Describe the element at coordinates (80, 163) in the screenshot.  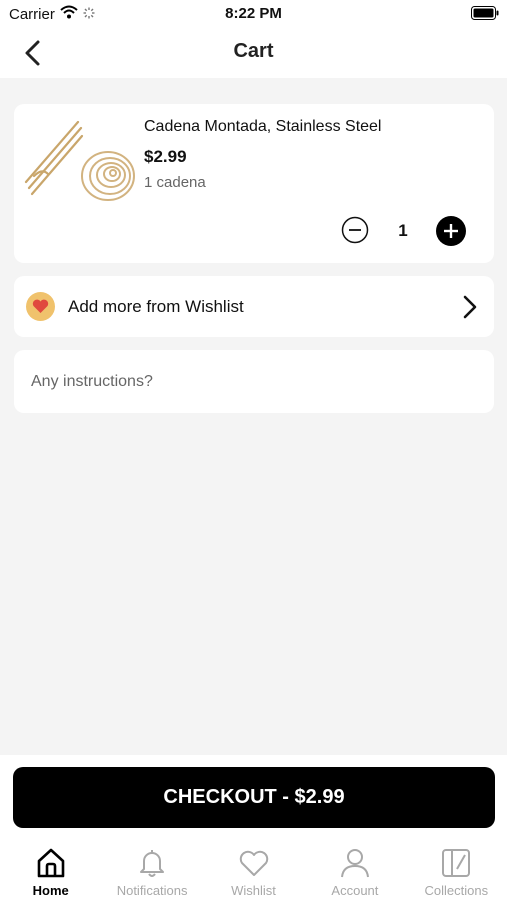
I see `product-image` at that location.